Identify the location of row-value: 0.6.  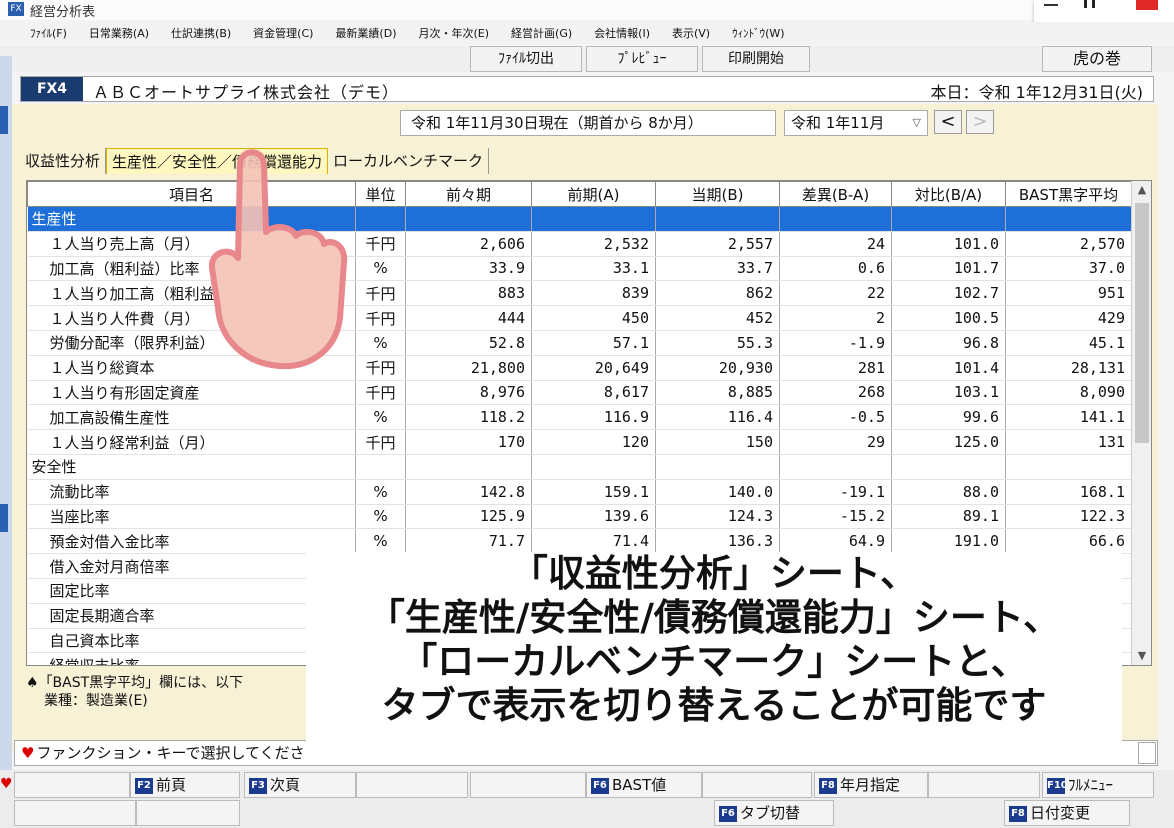
(835, 269).